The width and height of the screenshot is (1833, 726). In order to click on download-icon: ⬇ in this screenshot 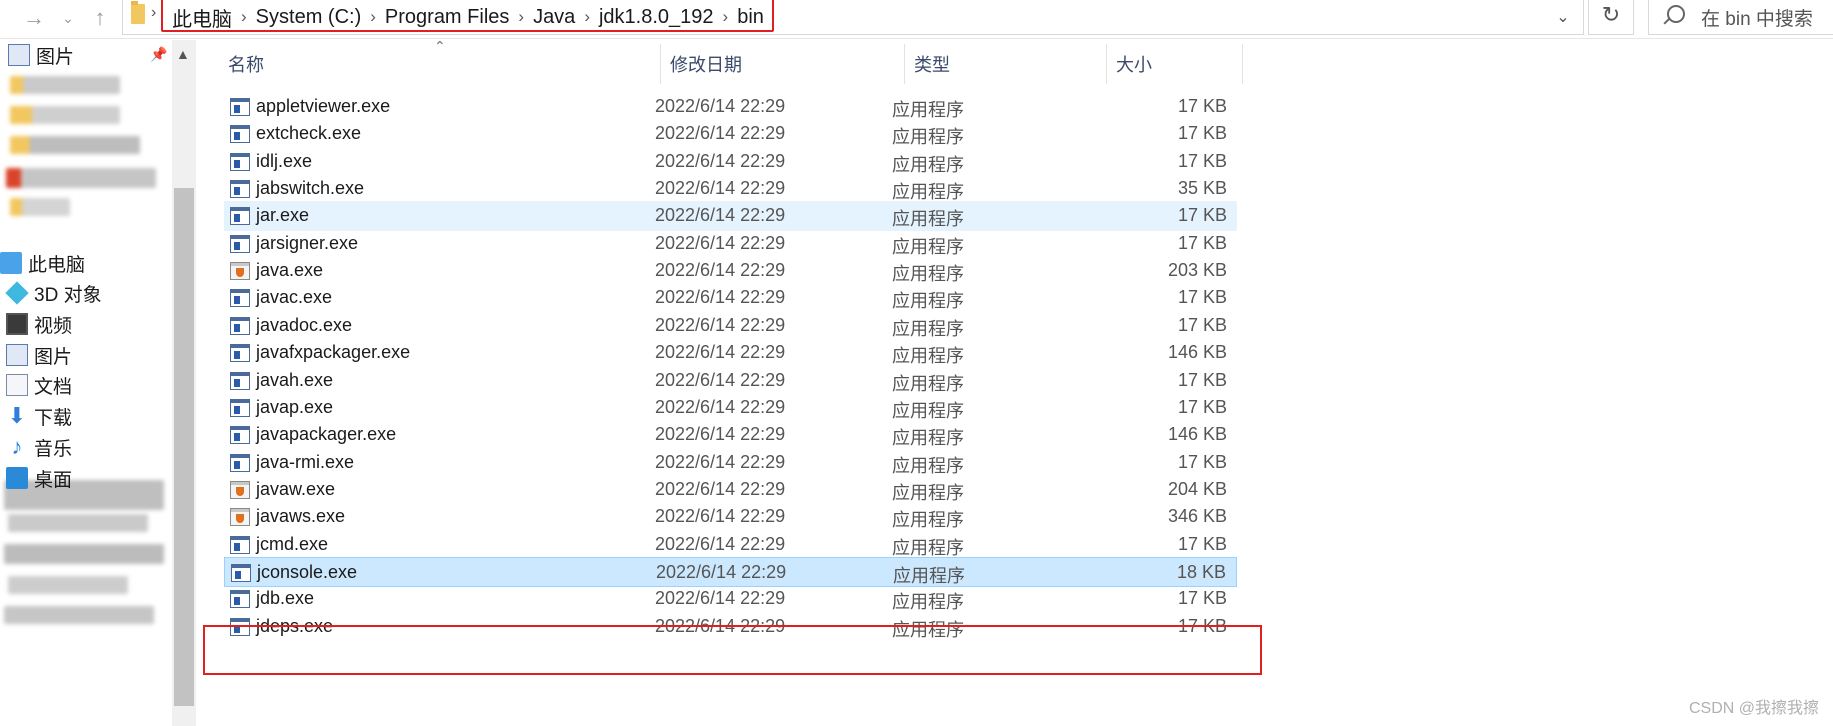, I will do `click(17, 415)`.